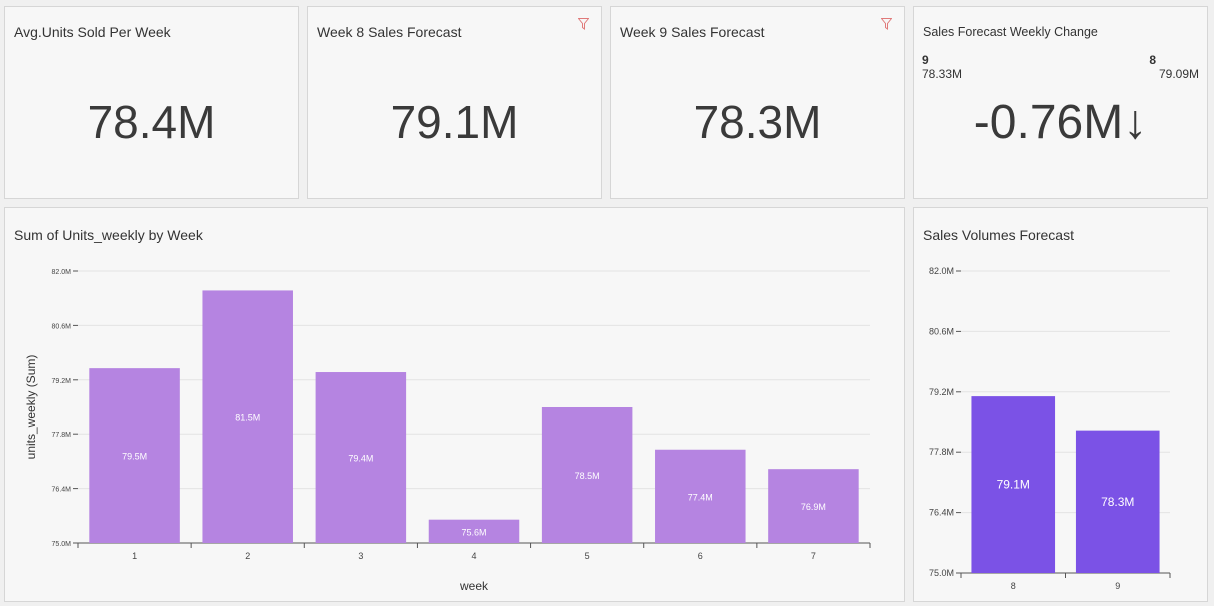 The height and width of the screenshot is (606, 1214). Describe the element at coordinates (360, 459) in the screenshot. I see `bar-data-label: 79.4M` at that location.